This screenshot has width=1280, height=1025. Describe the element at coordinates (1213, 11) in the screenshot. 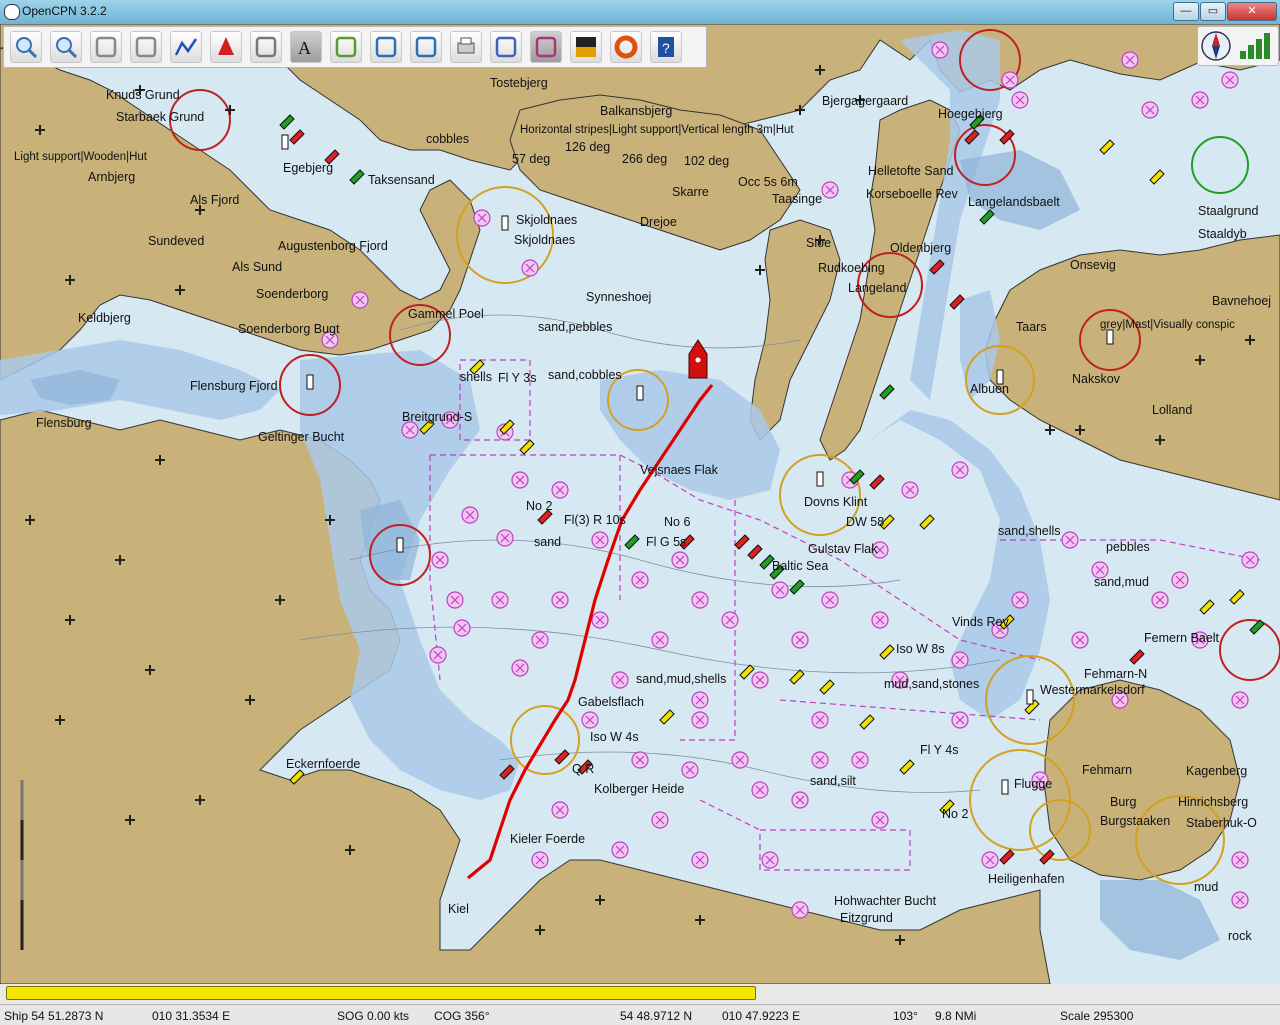

I see `restore-button: ▭` at that location.